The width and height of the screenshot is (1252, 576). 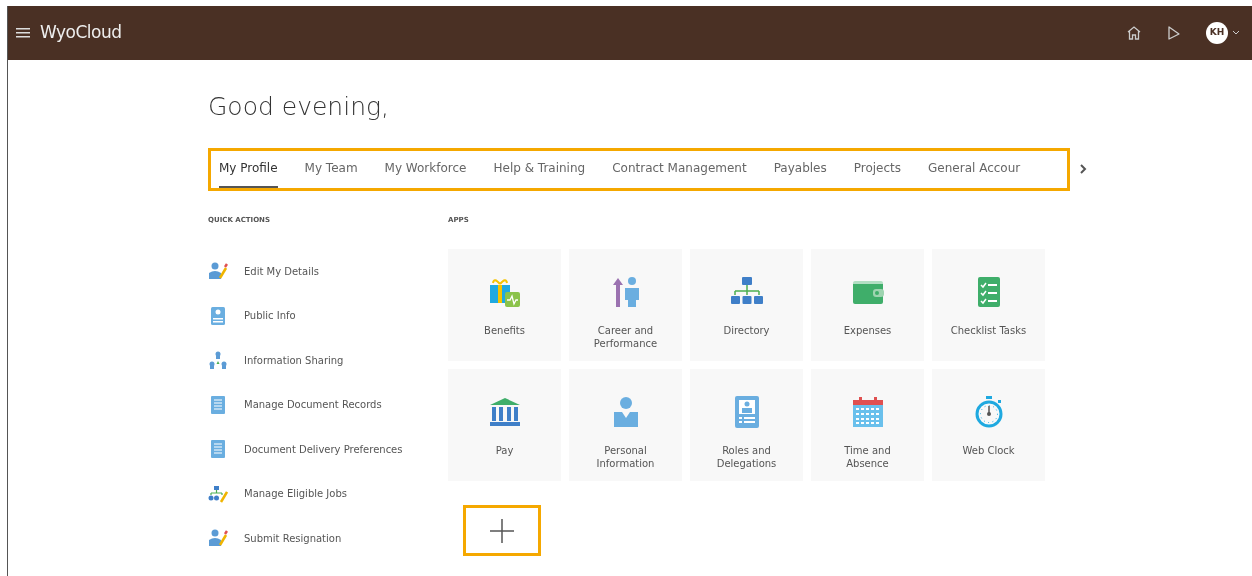 What do you see at coordinates (867, 412) in the screenshot?
I see `calendar-icon` at bounding box center [867, 412].